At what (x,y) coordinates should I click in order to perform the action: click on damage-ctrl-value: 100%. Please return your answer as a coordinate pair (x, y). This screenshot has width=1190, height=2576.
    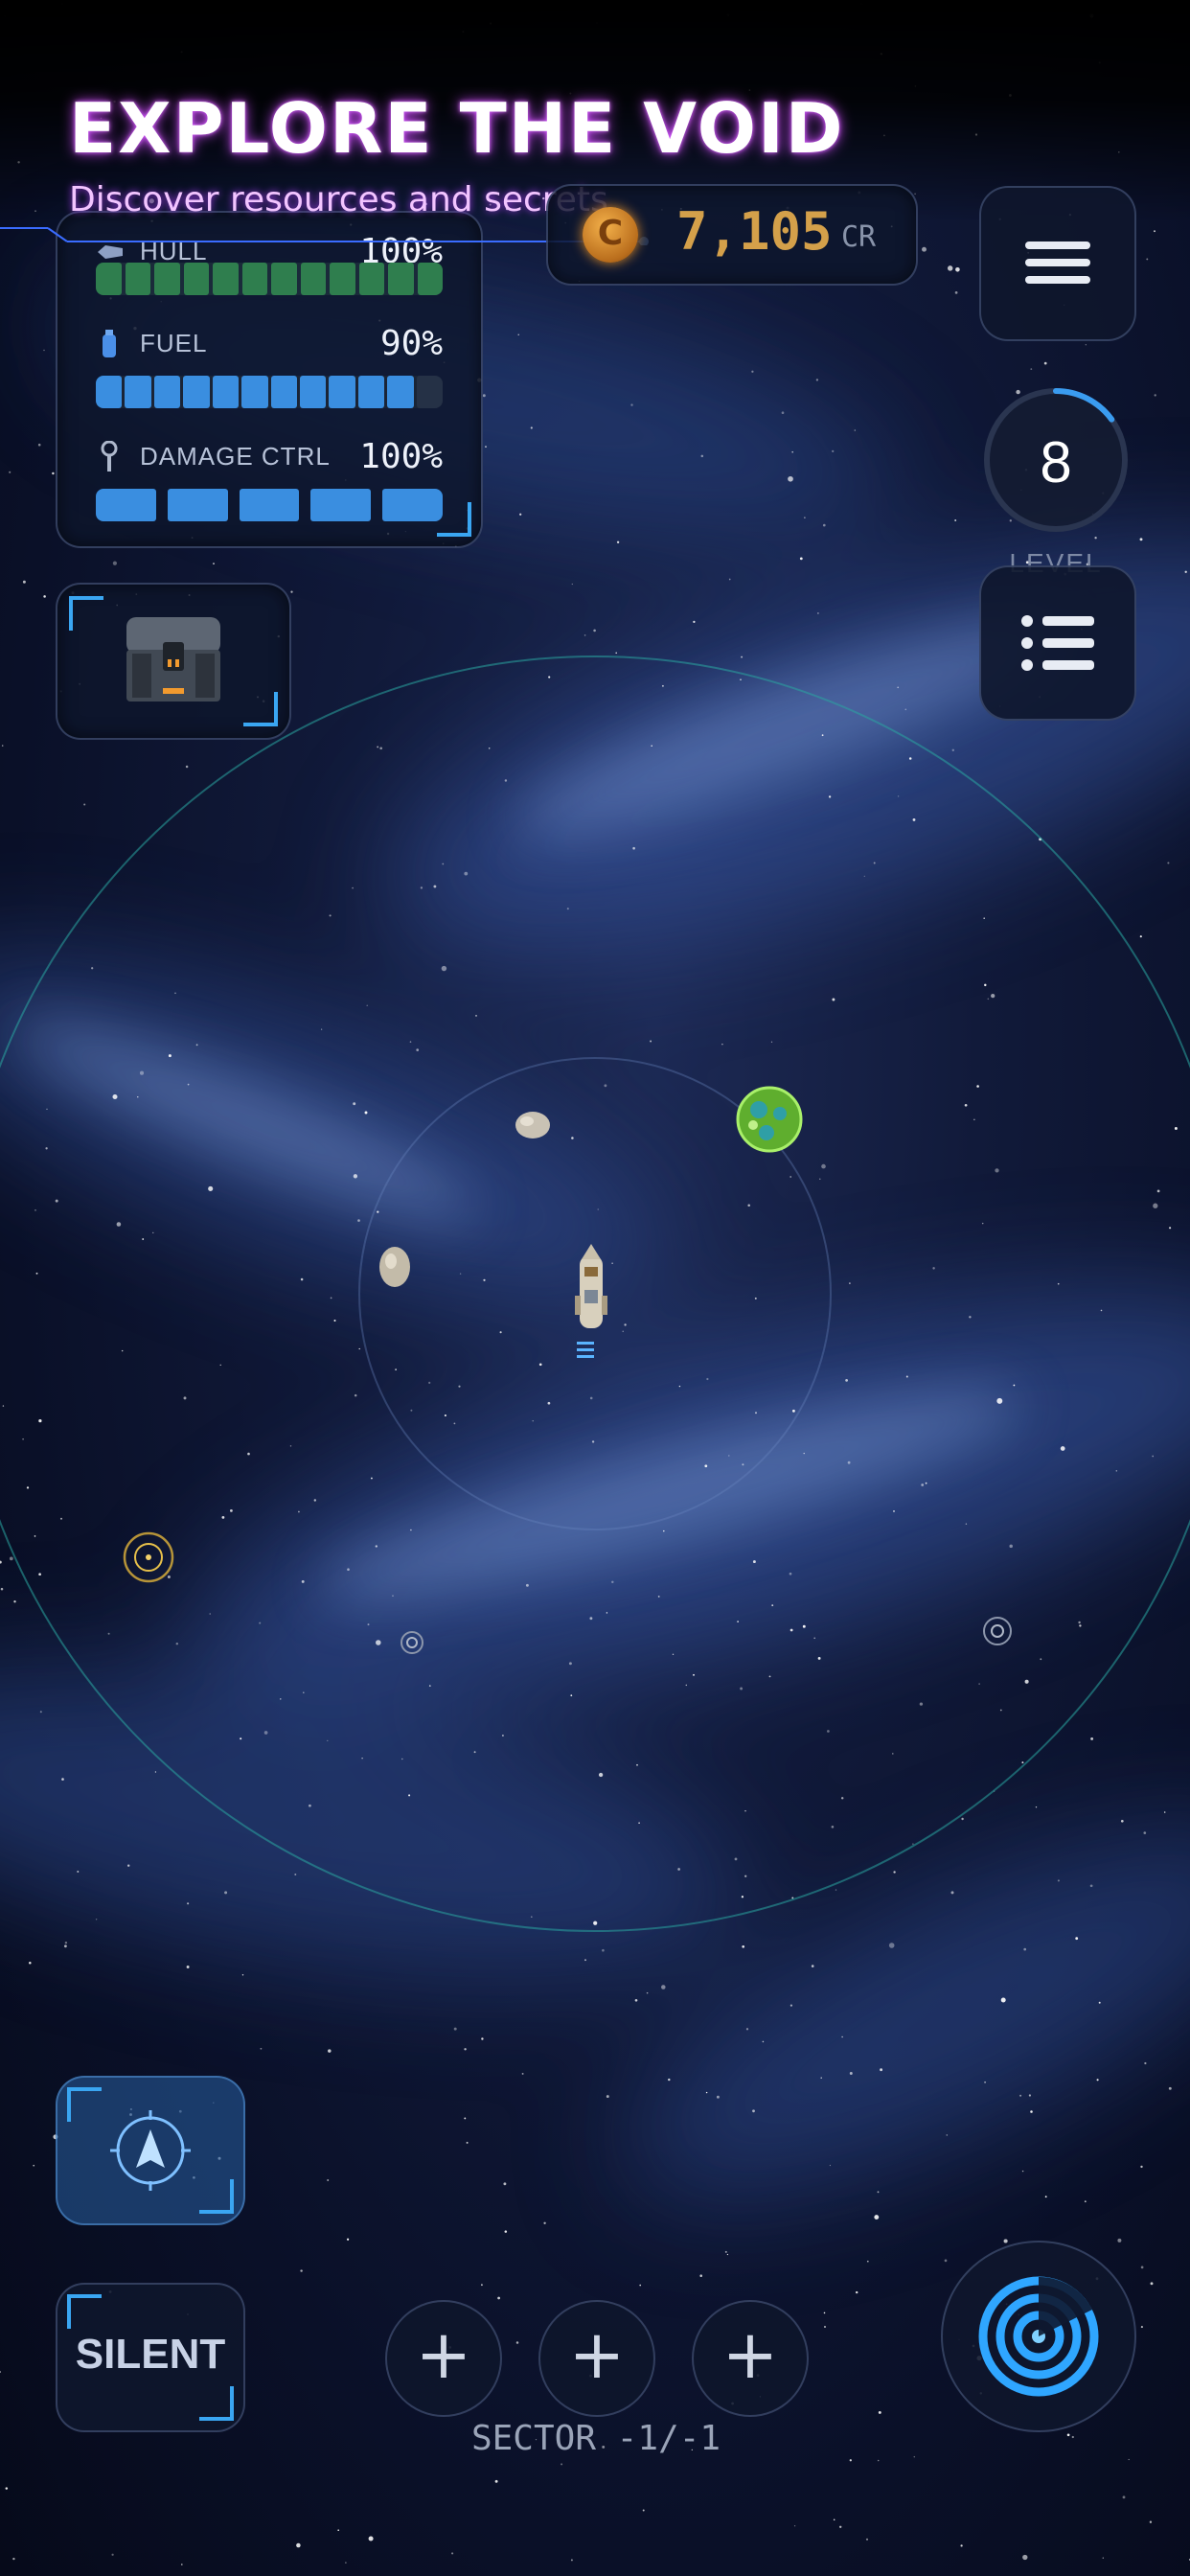
    Looking at the image, I should click on (401, 456).